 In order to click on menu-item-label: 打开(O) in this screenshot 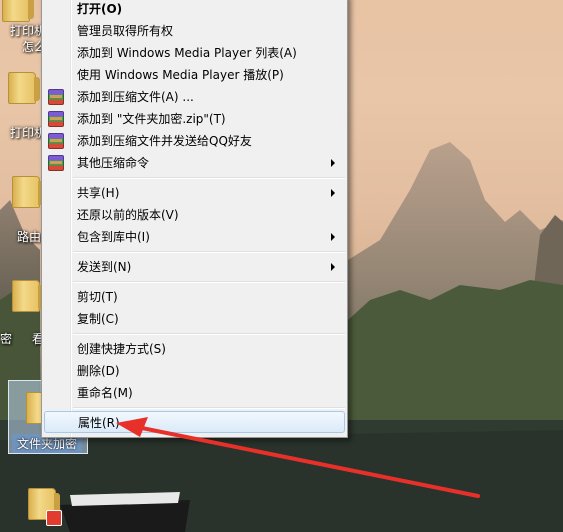, I will do `click(100, 9)`.